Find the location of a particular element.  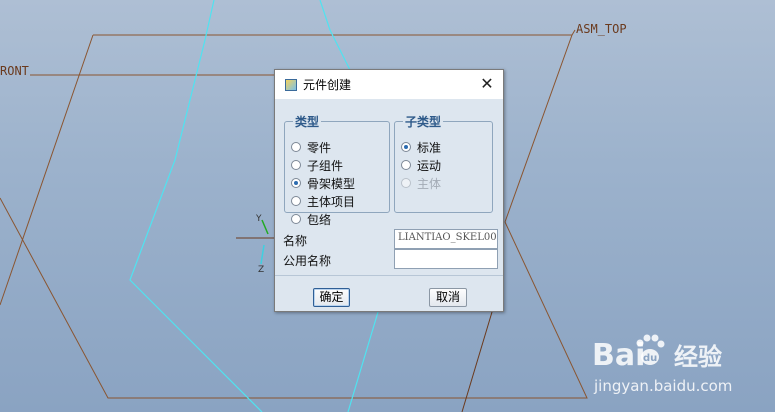

subtype-group: 子类型 标准 运动 主体 is located at coordinates (443, 163).